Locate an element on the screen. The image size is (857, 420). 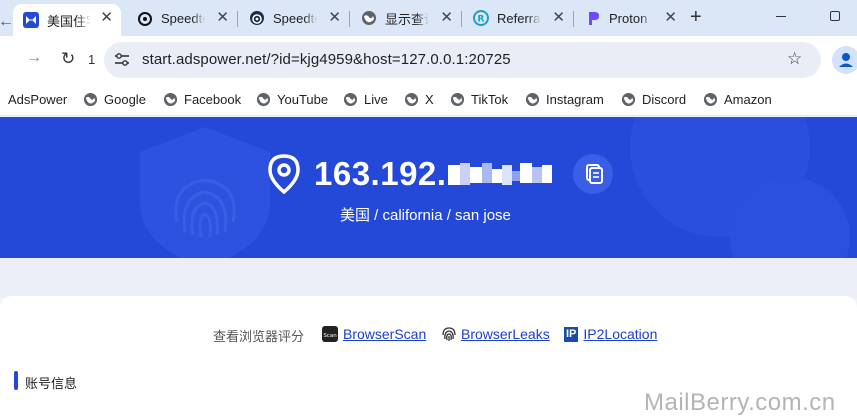
tab-title: 显示查询 is located at coordinates (407, 19).